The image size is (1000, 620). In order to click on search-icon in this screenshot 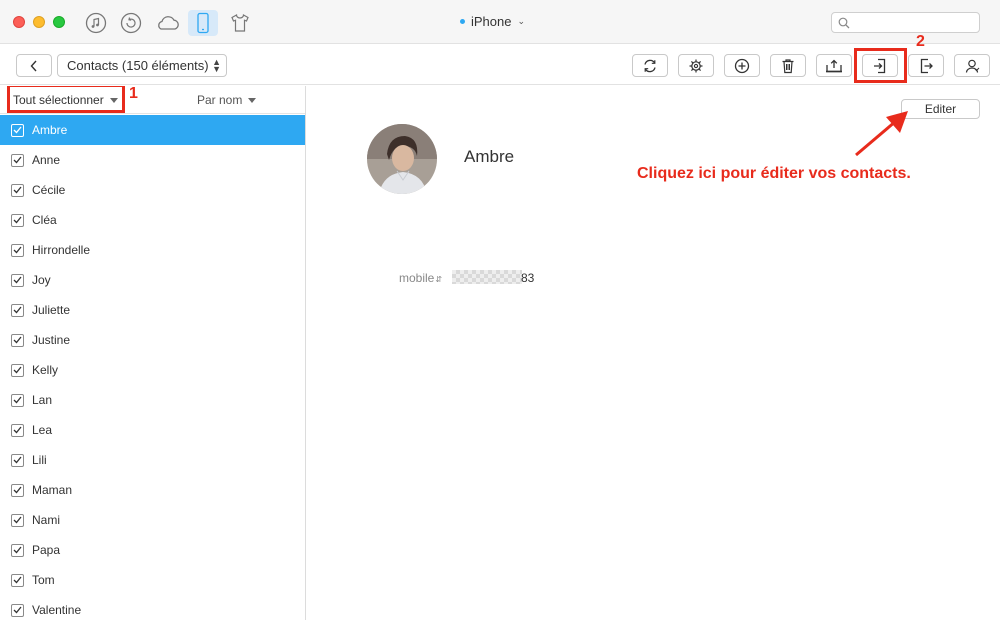, I will do `click(844, 23)`.